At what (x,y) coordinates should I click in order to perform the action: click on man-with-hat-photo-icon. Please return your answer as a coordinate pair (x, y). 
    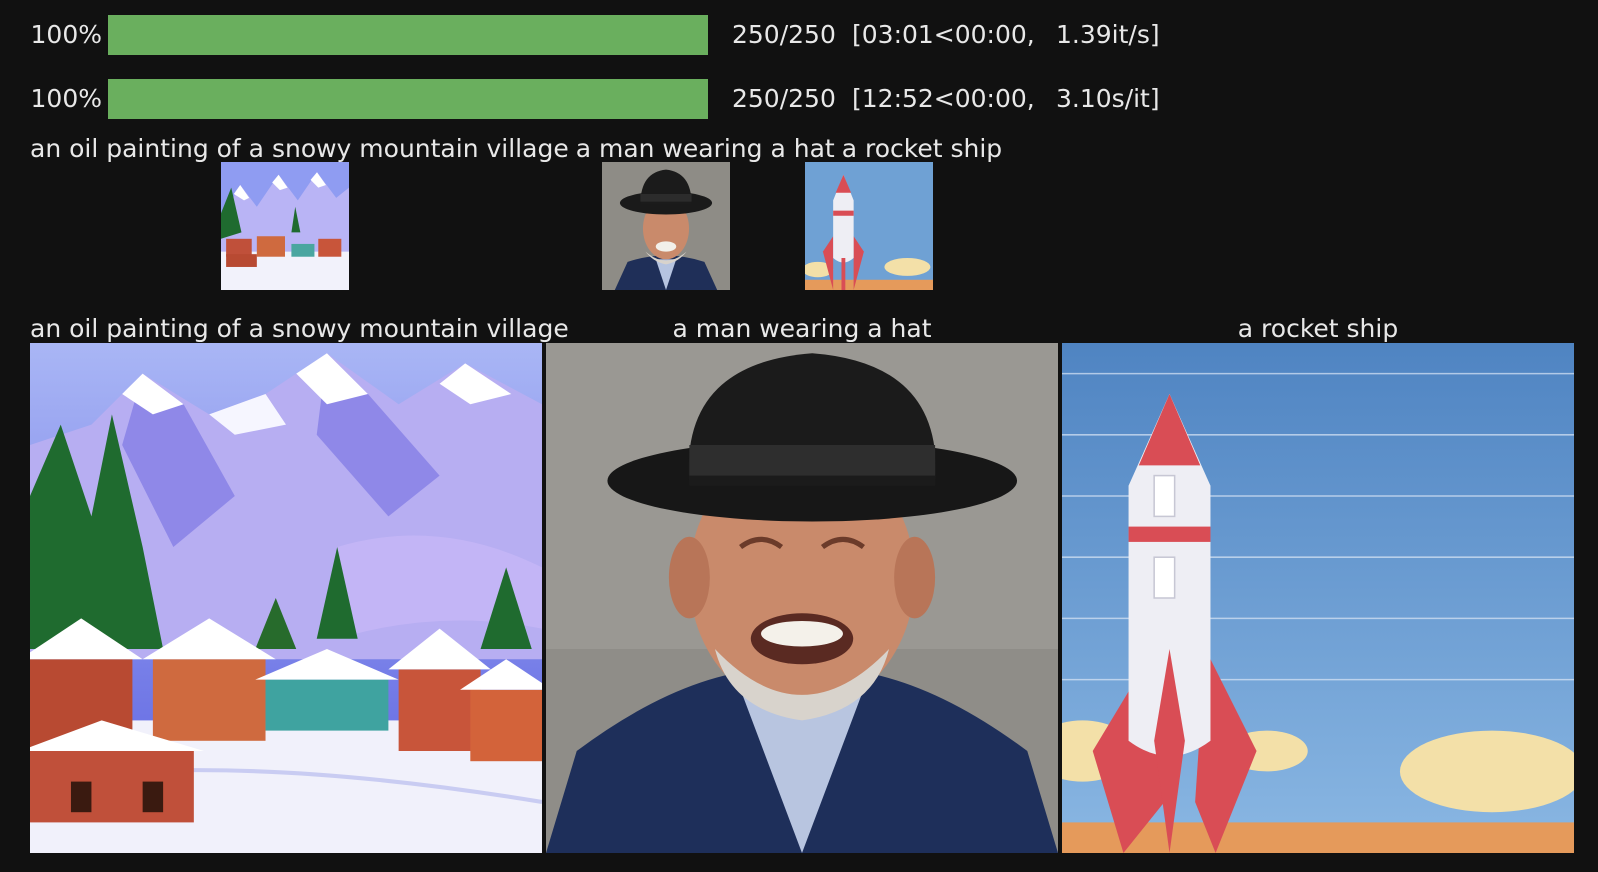
    Looking at the image, I should click on (666, 226).